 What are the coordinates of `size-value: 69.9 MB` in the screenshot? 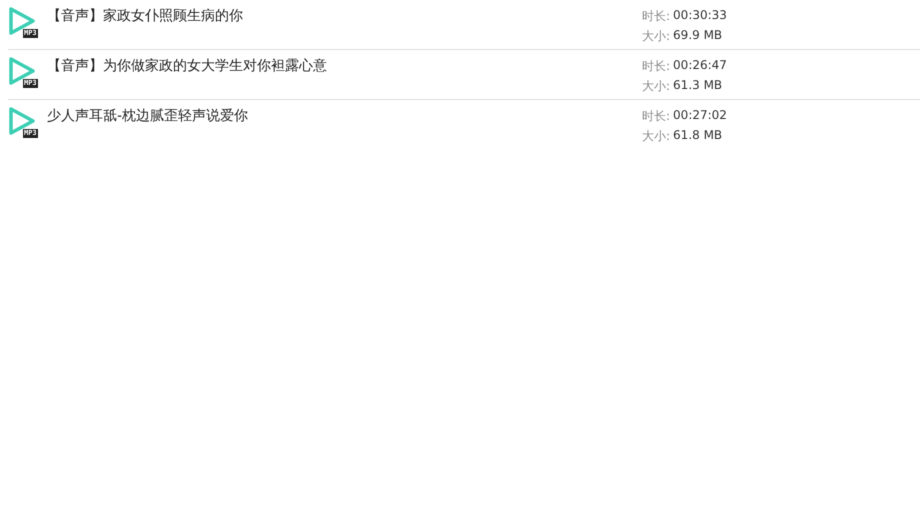 It's located at (697, 36).